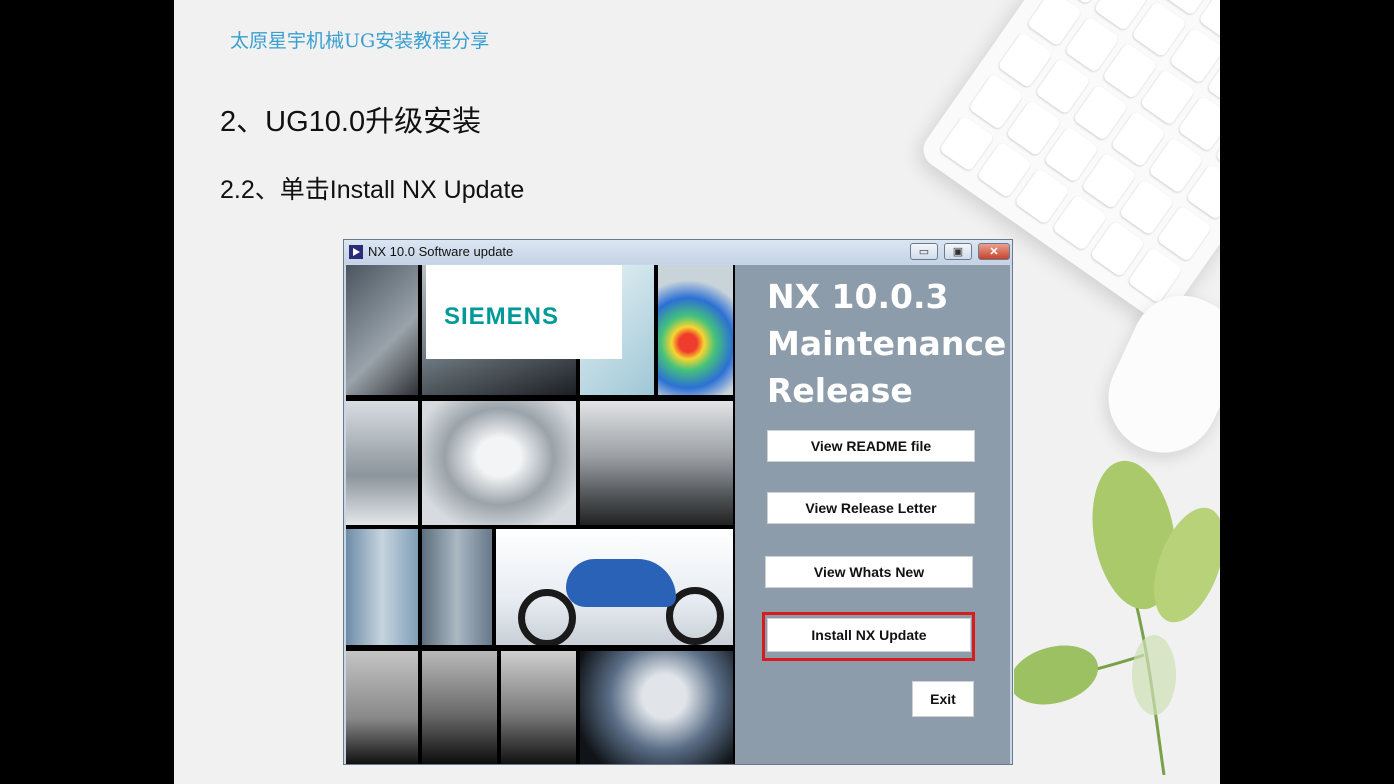  I want to click on motorcycle-image, so click(614, 587).